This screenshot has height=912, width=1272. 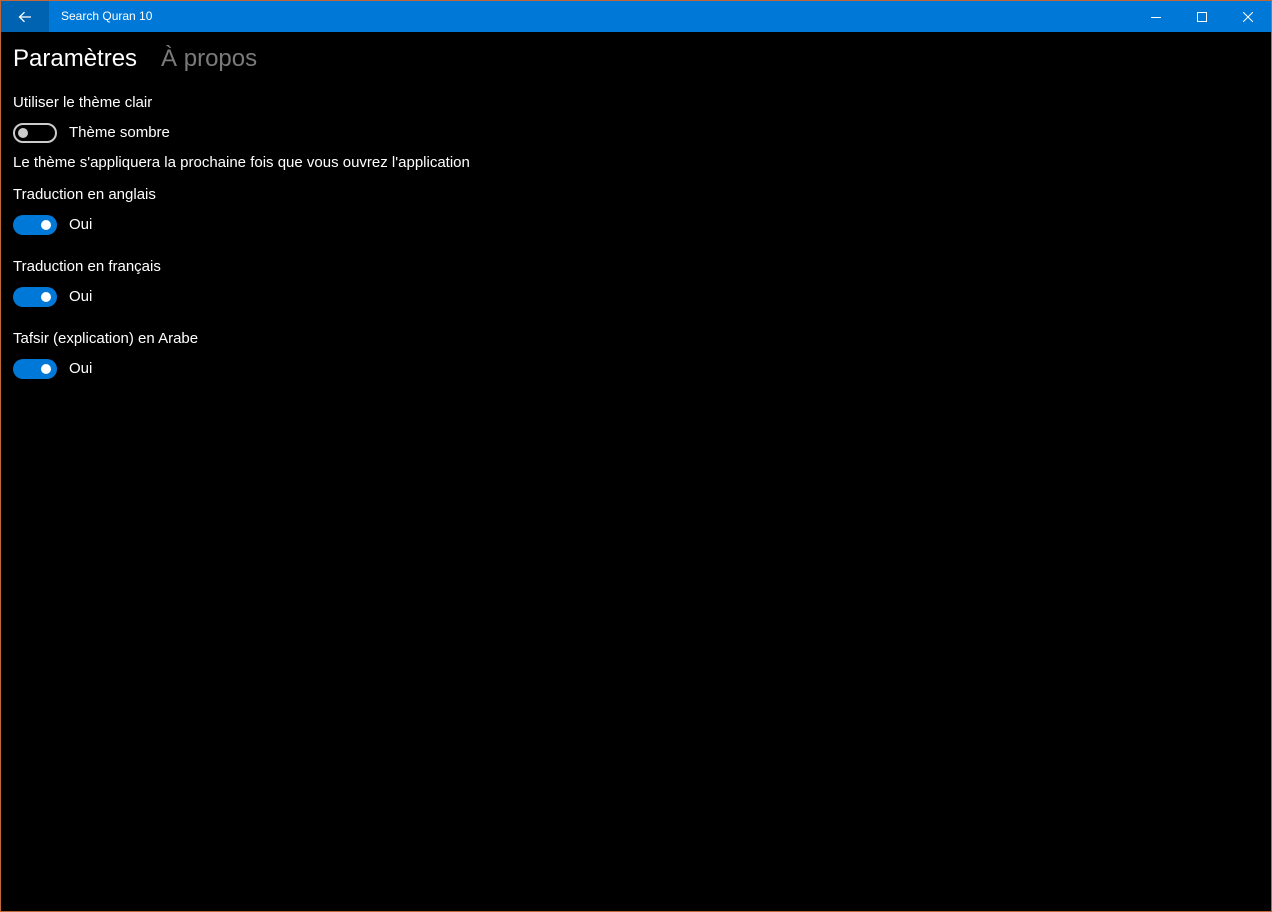 What do you see at coordinates (35, 297) in the screenshot?
I see `french-translation-toggle` at bounding box center [35, 297].